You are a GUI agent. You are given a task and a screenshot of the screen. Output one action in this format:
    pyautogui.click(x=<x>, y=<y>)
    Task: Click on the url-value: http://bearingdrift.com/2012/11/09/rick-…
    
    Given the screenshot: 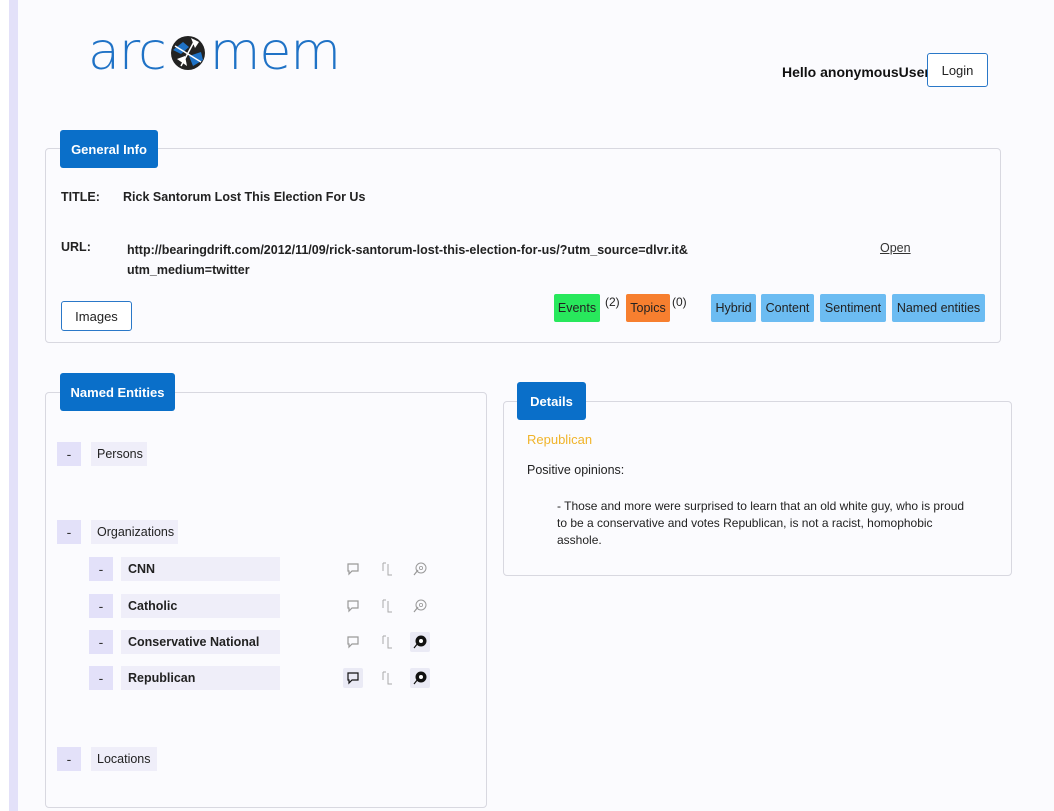 What is the action you would take?
    pyautogui.click(x=452, y=260)
    